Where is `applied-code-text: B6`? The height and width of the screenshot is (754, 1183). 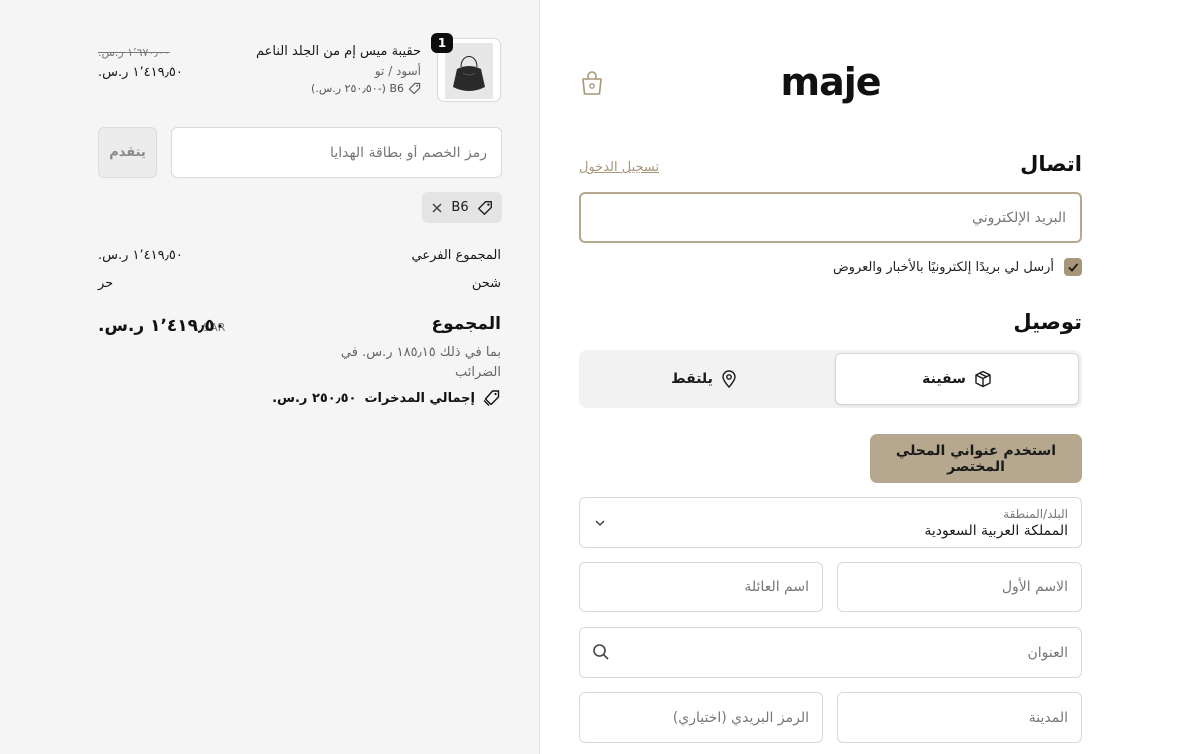
applied-code-text: B6 is located at coordinates (460, 207).